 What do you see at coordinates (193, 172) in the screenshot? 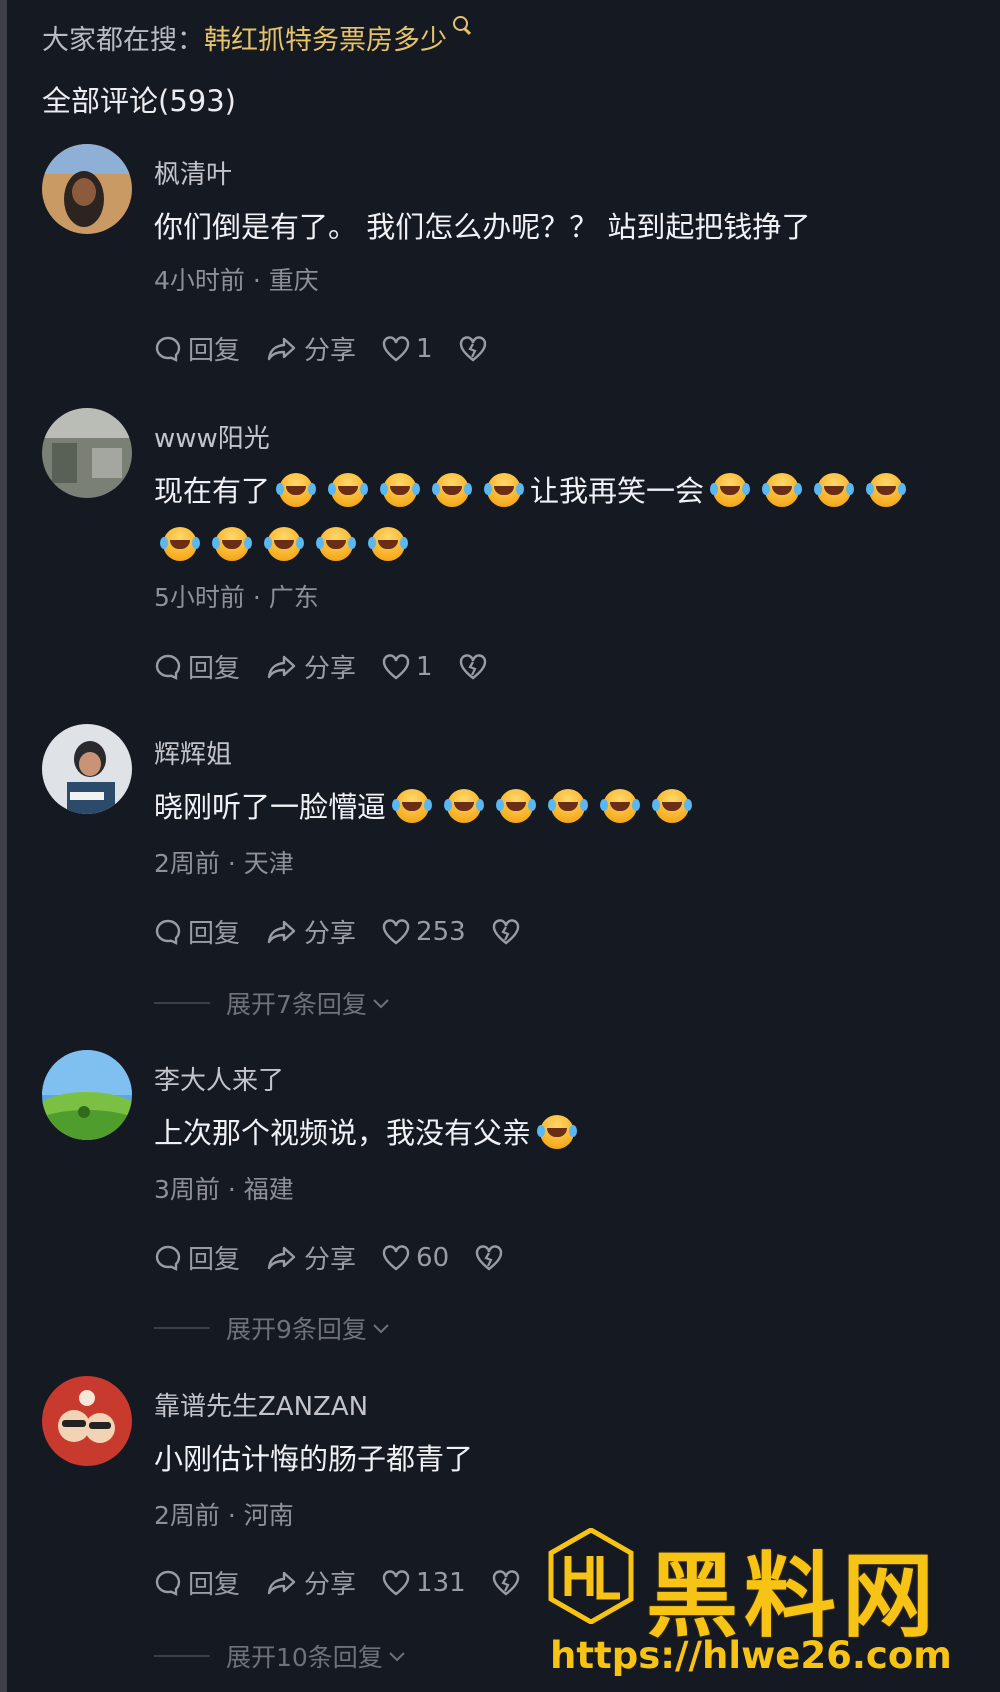
I see `comment-username: 枫清叶` at bounding box center [193, 172].